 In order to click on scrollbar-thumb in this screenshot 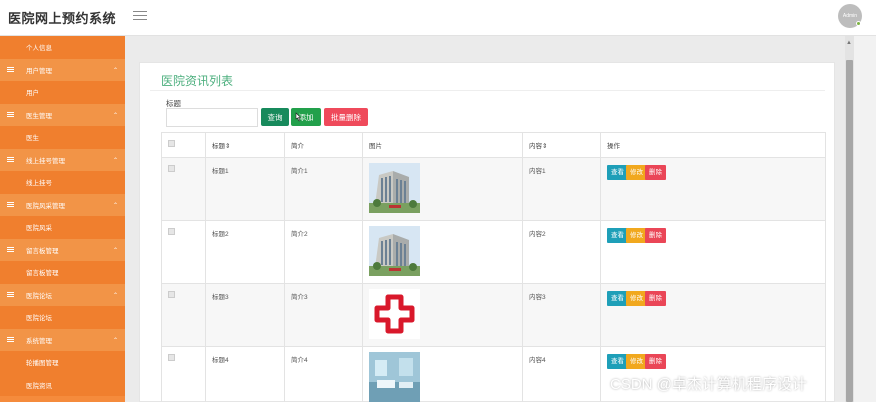, I will do `click(849, 231)`.